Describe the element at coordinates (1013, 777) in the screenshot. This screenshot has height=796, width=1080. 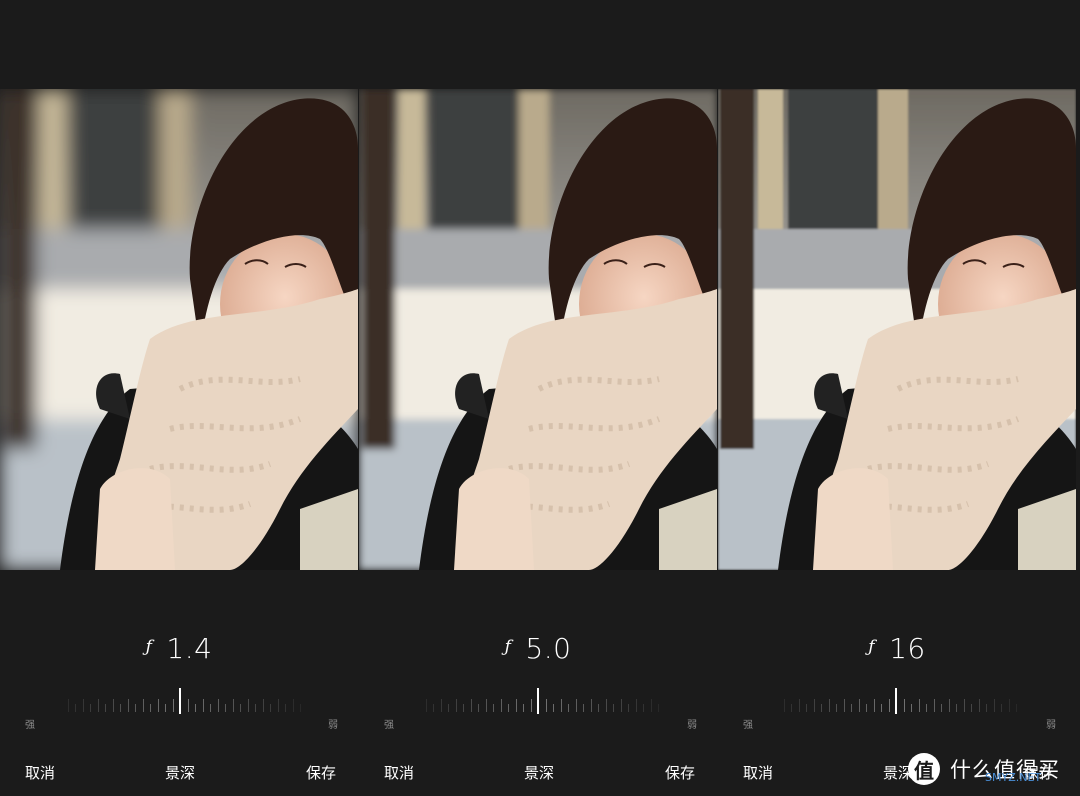
I see `watermark-sub: SMYZ.NET` at that location.